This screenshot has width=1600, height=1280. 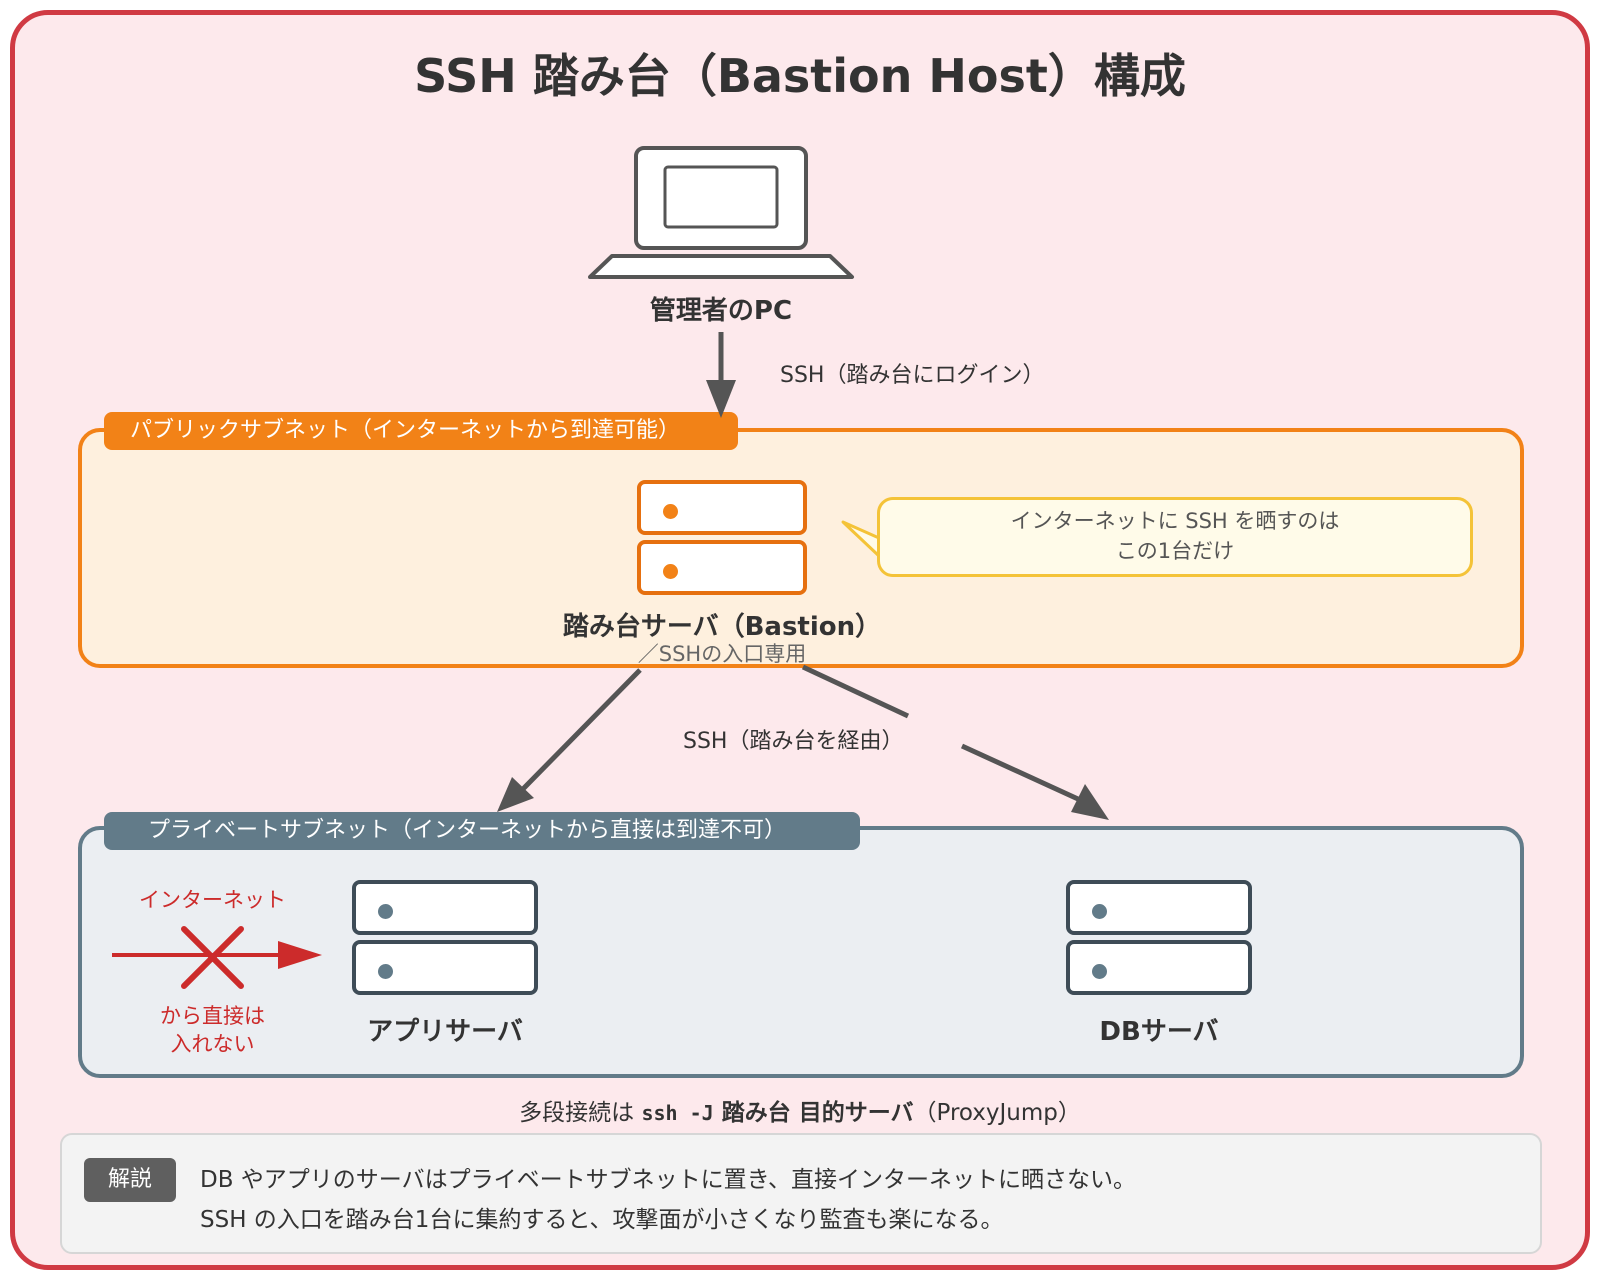 I want to click on blocked-note: から直接は 入れない, so click(x=212, y=1030).